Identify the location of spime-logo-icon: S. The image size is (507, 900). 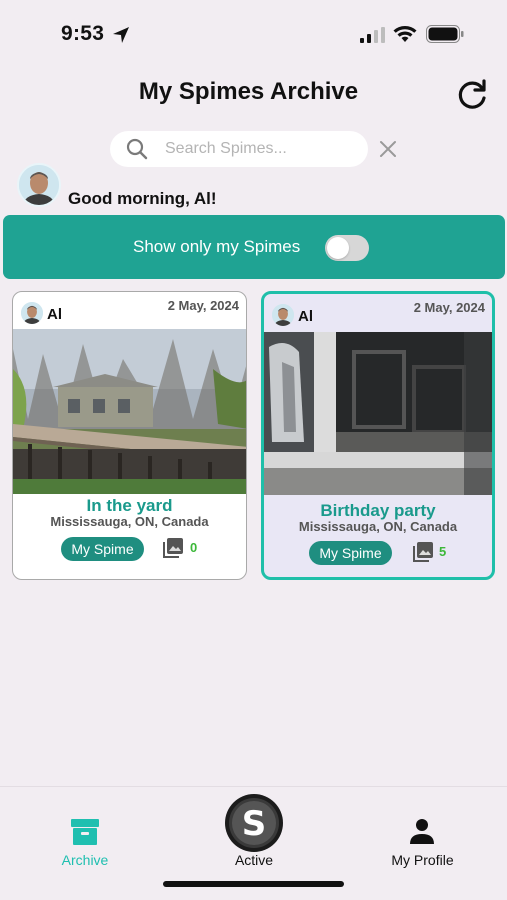
(254, 823).